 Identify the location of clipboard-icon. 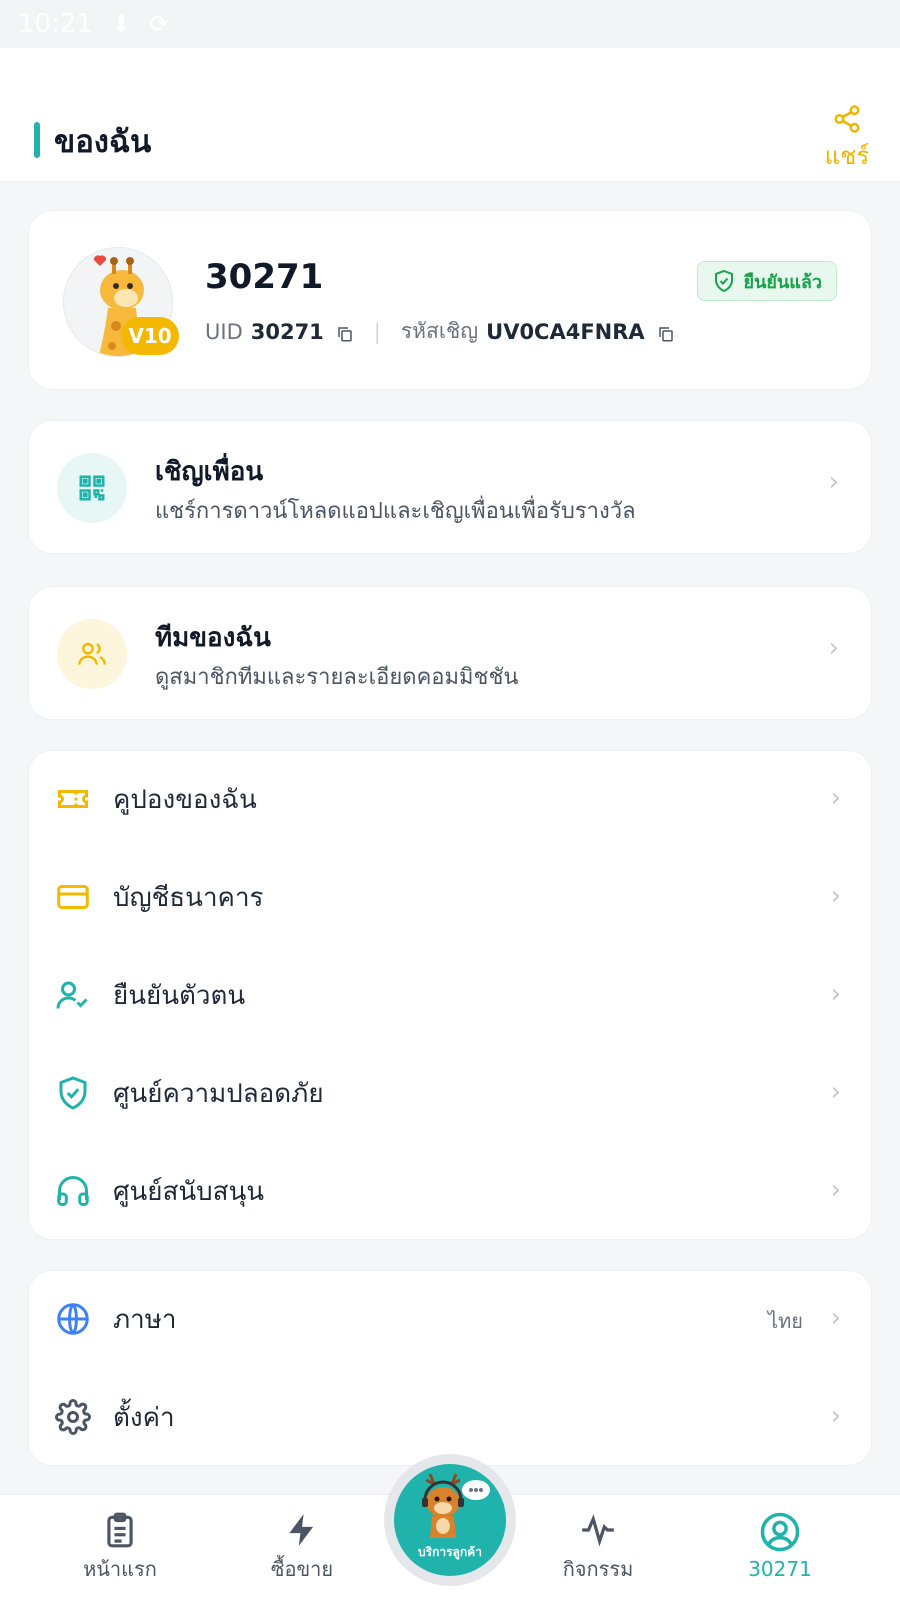
(120, 1530).